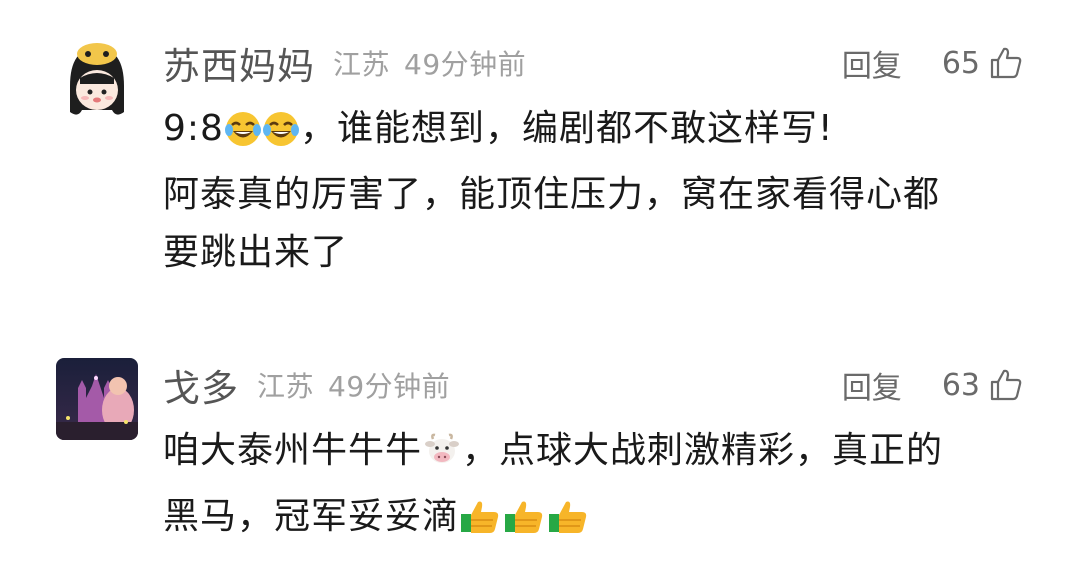 This screenshot has height=588, width=1080. What do you see at coordinates (442, 459) in the screenshot?
I see `cow-emoji` at bounding box center [442, 459].